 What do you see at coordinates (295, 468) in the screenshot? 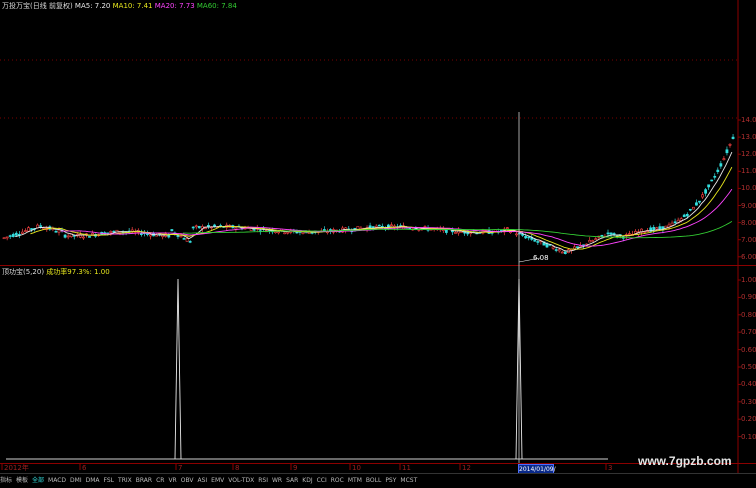
I see `time-tick-label: 9` at bounding box center [295, 468].